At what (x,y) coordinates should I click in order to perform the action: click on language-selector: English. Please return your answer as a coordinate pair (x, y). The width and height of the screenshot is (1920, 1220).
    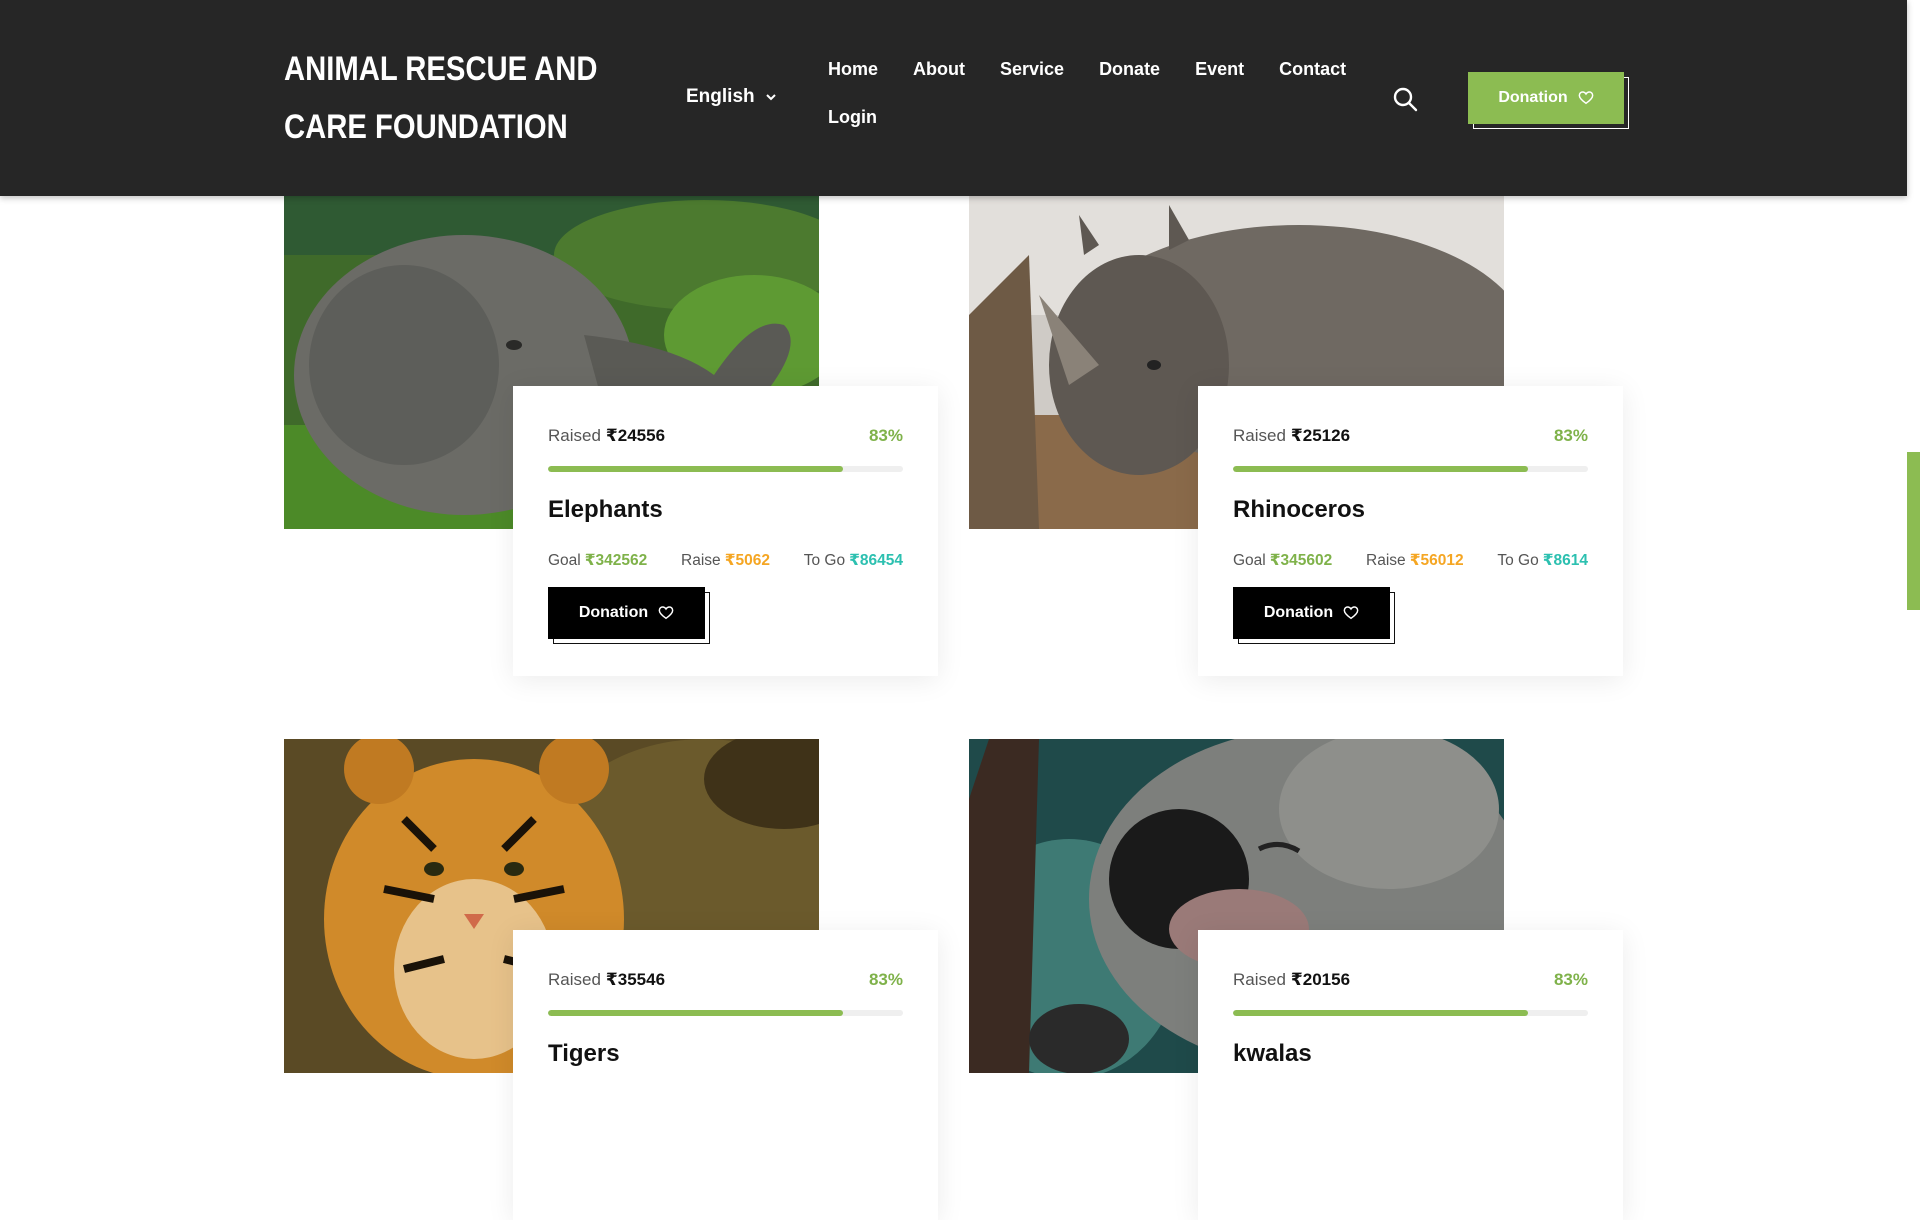
    Looking at the image, I should click on (731, 97).